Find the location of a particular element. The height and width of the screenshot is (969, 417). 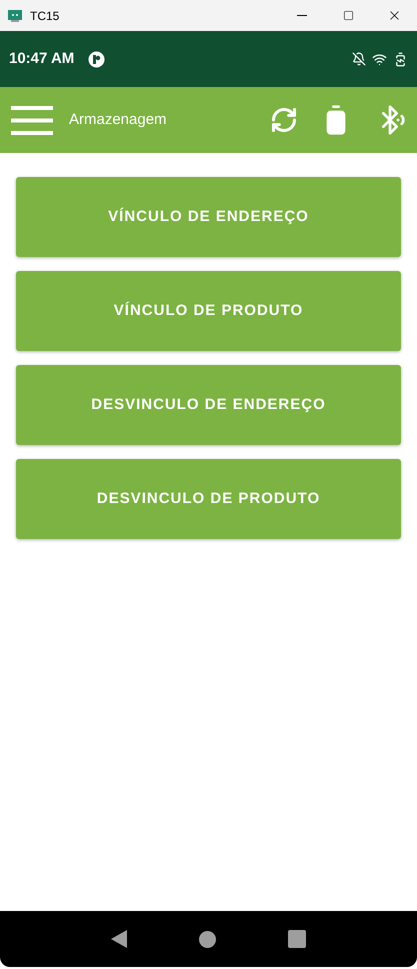

home-icon is located at coordinates (207, 939).